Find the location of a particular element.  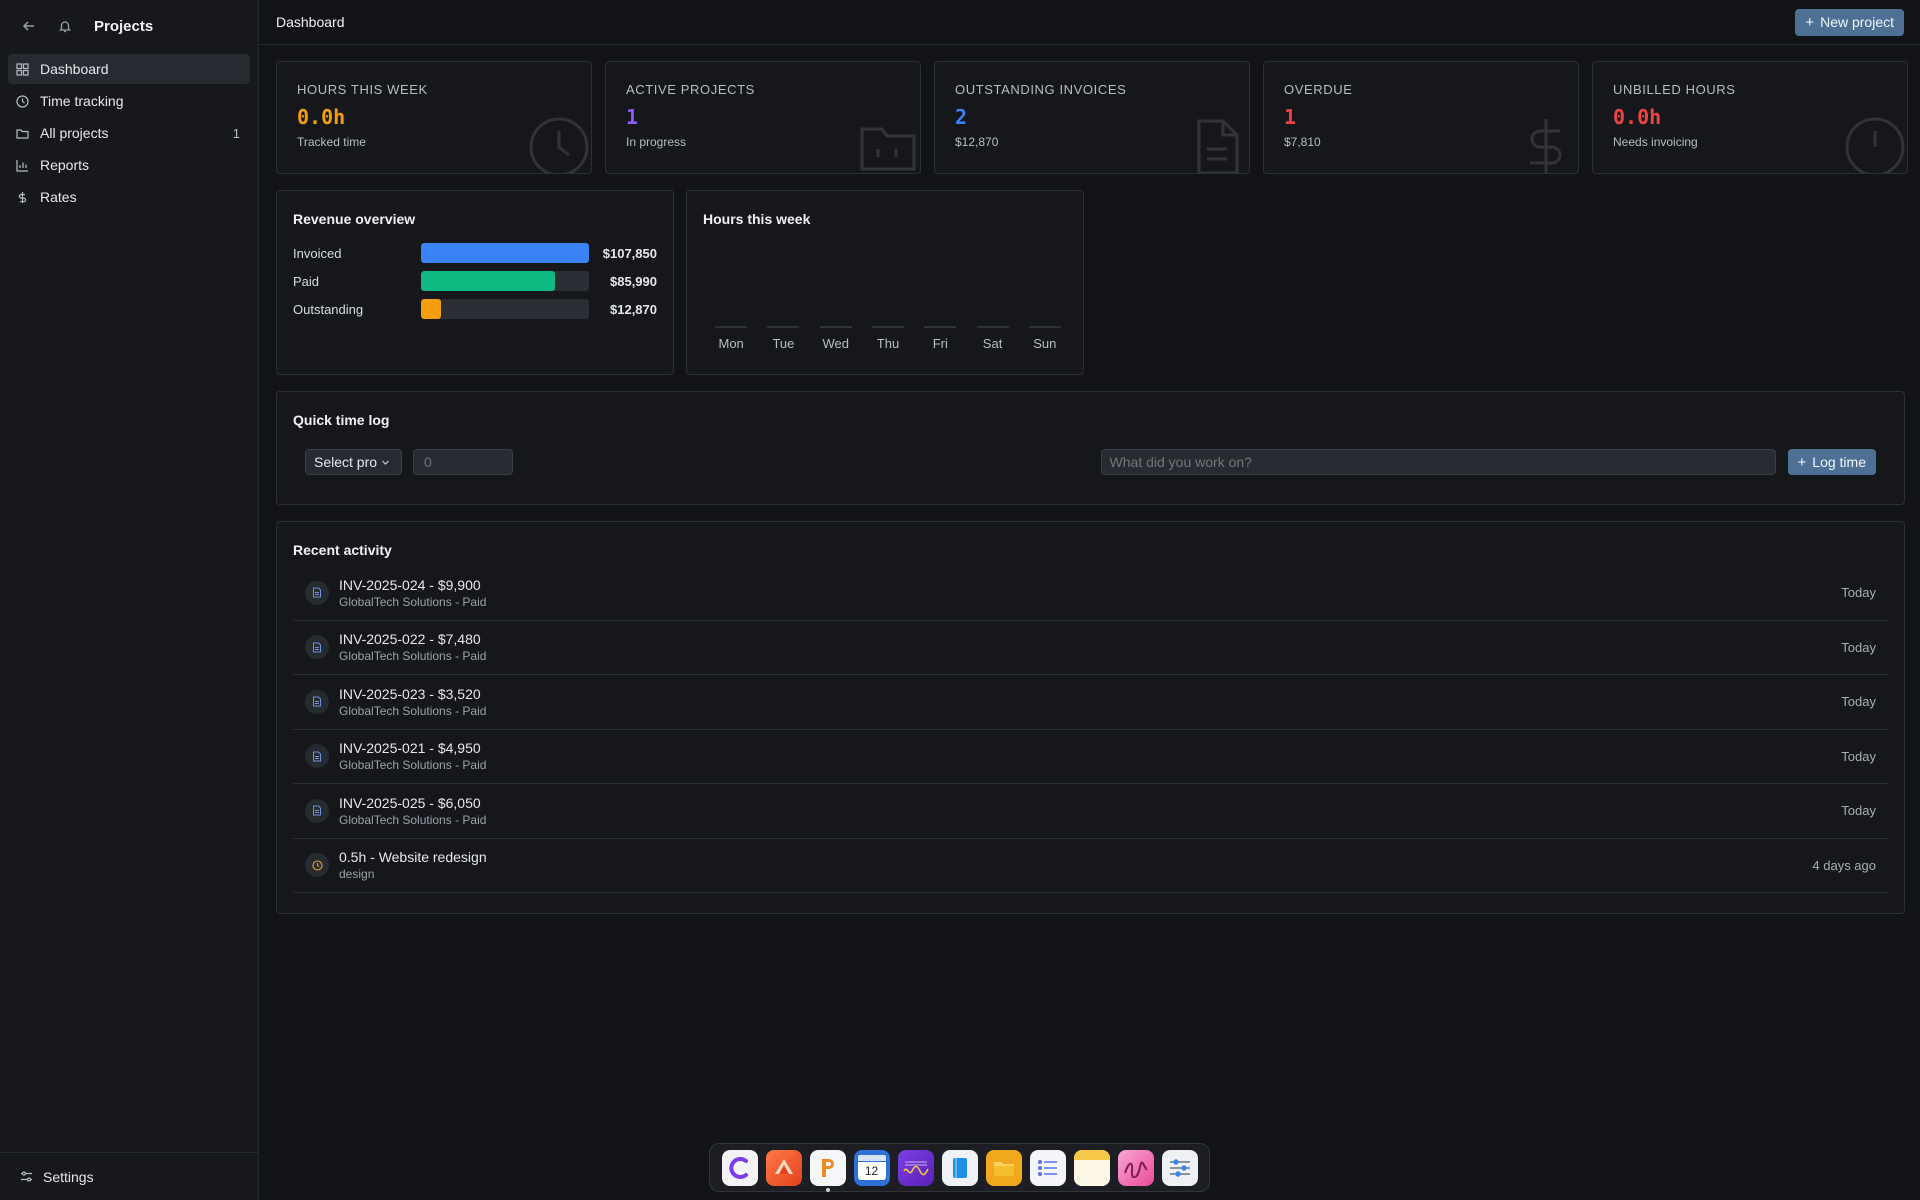

day-column-fri: Fri is located at coordinates (940, 338).